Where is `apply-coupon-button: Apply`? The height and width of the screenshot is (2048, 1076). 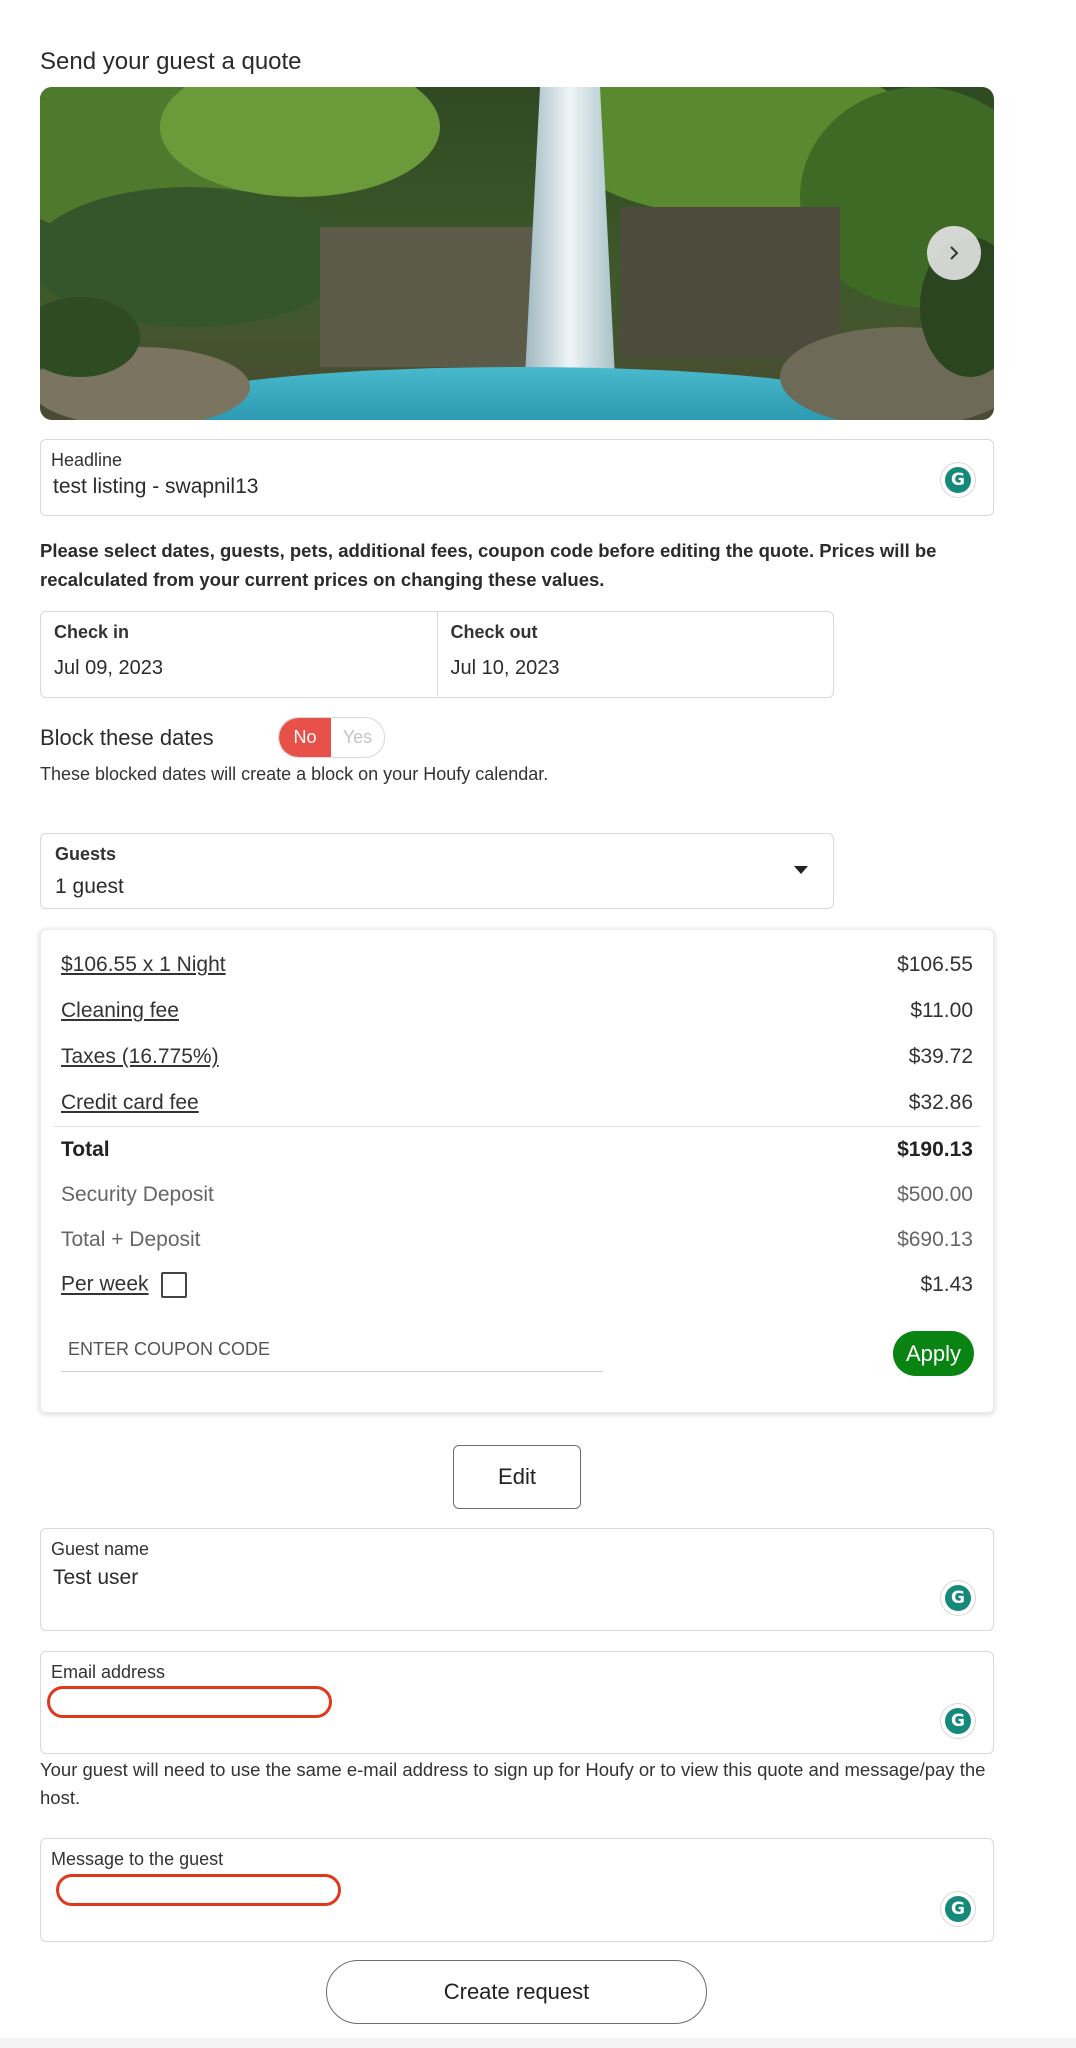
apply-coupon-button: Apply is located at coordinates (933, 1353).